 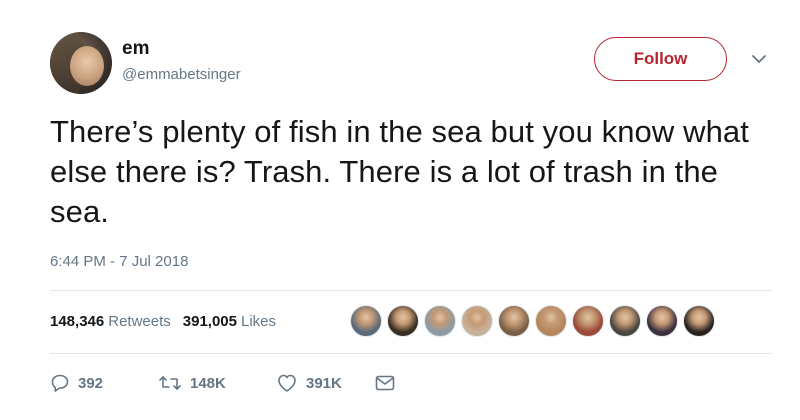 I want to click on engagement-stats: 148,346 Retweets 391,005 Likes, so click(x=169, y=321).